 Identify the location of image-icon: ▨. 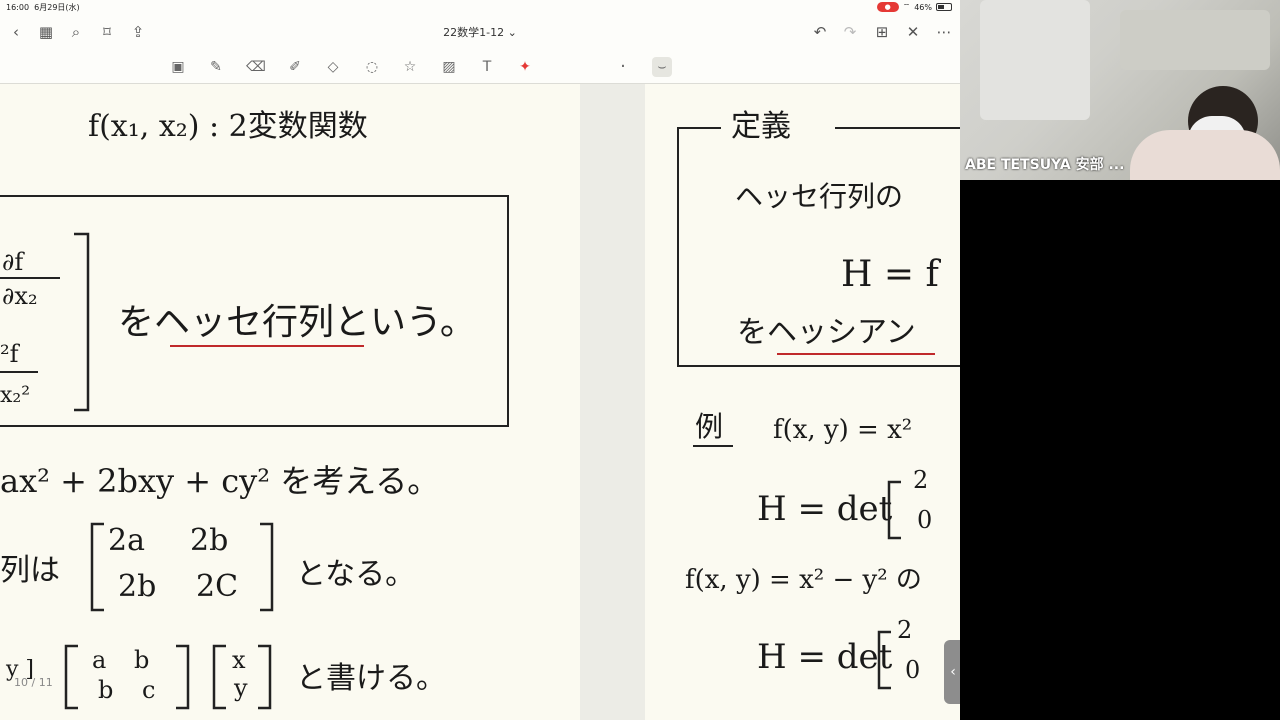
(449, 67).